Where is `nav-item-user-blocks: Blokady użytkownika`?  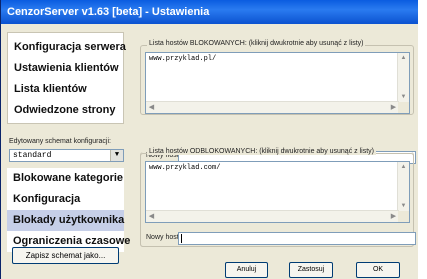 nav-item-user-blocks: Blokady użytkownika is located at coordinates (65, 220).